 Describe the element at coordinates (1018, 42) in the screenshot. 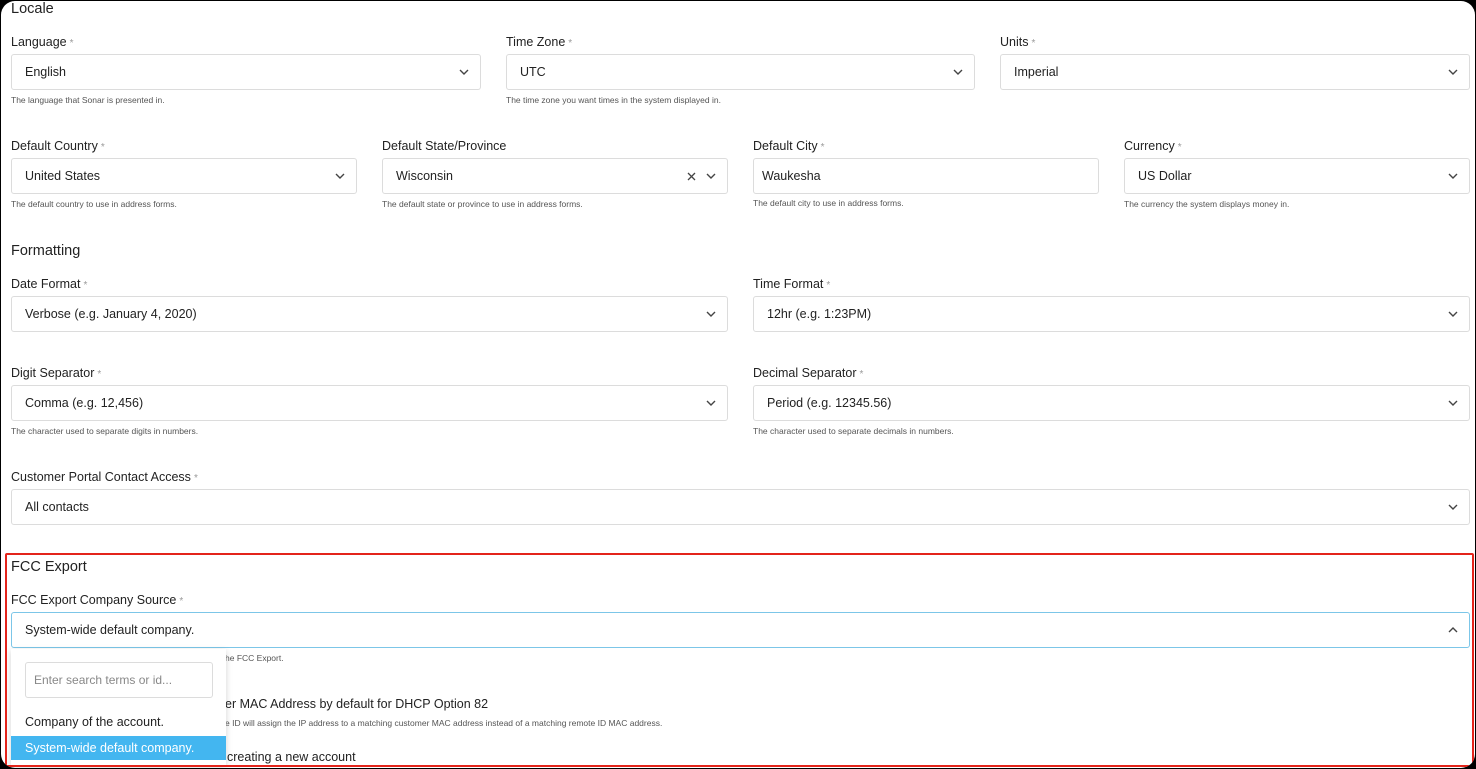

I see `units-label: Units *` at that location.